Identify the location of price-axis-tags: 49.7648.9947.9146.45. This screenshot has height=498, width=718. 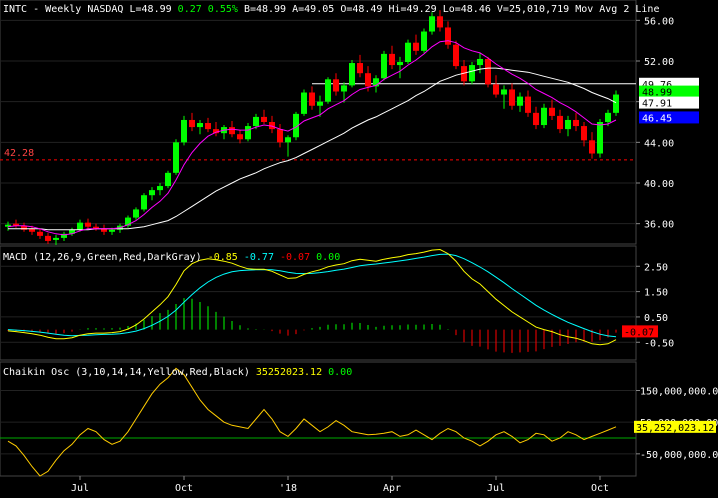
(669, 100).